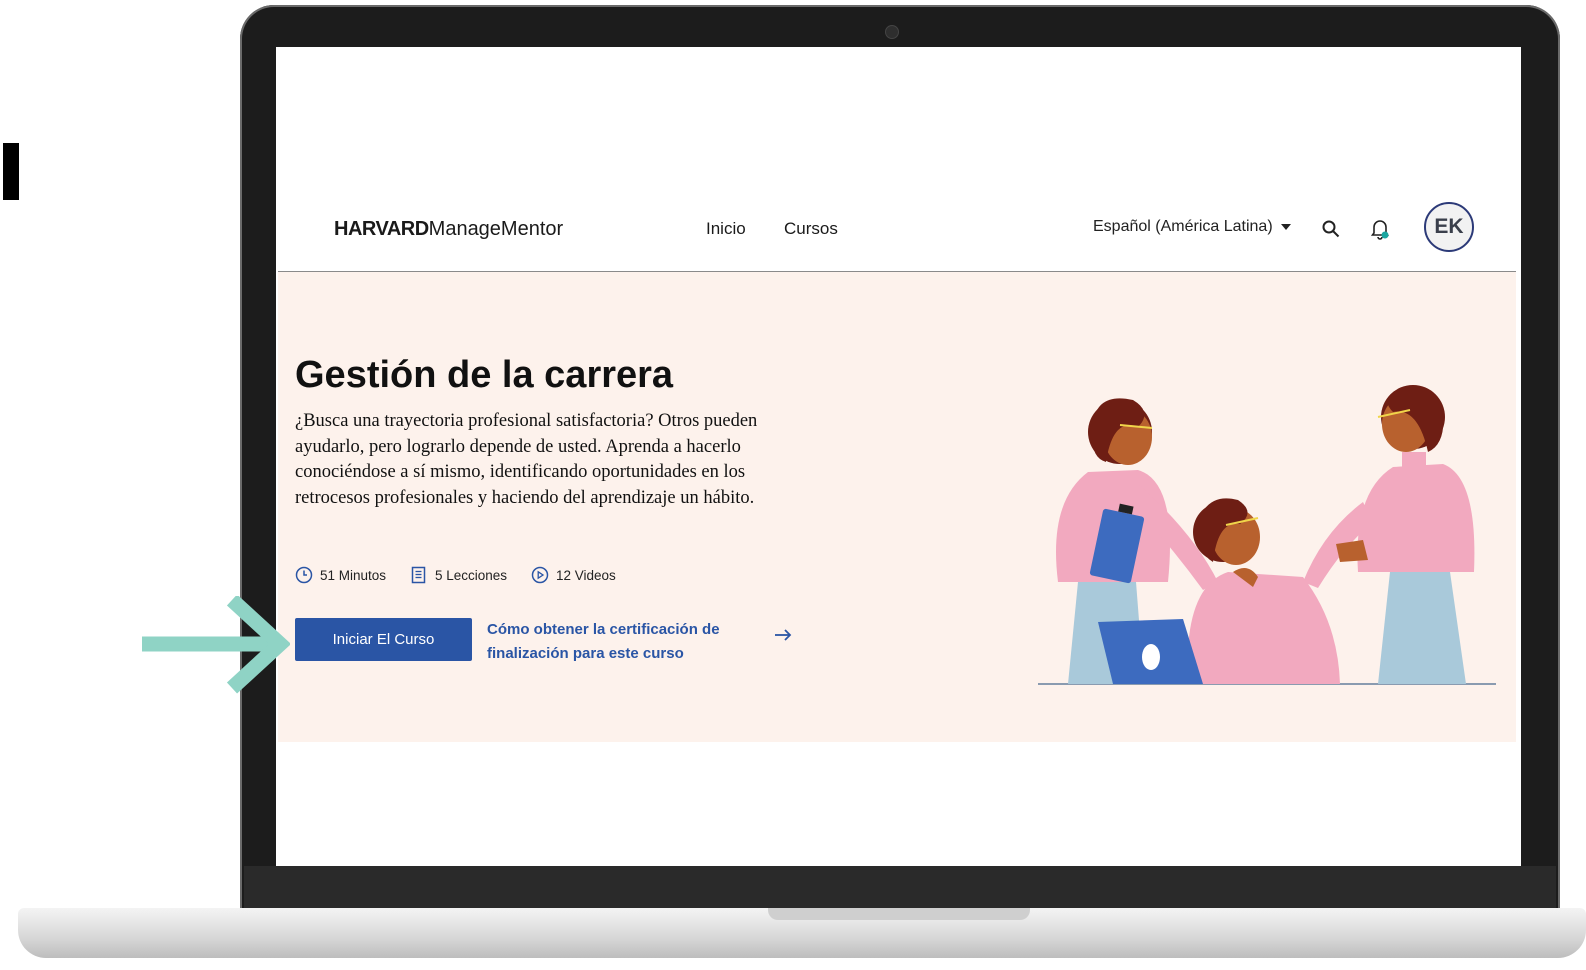 The width and height of the screenshot is (1586, 970). Describe the element at coordinates (11, 171) in the screenshot. I see `text-cursor-bar` at that location.